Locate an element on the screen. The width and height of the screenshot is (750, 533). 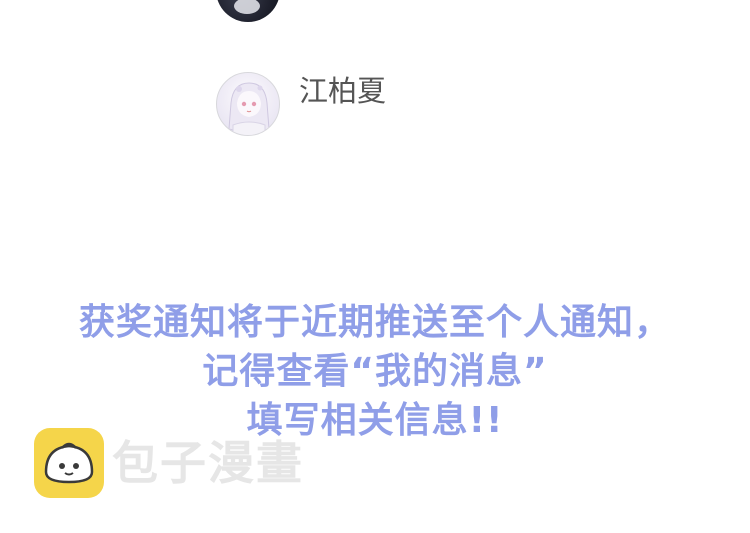
avatar-previous-user is located at coordinates (248, 11).